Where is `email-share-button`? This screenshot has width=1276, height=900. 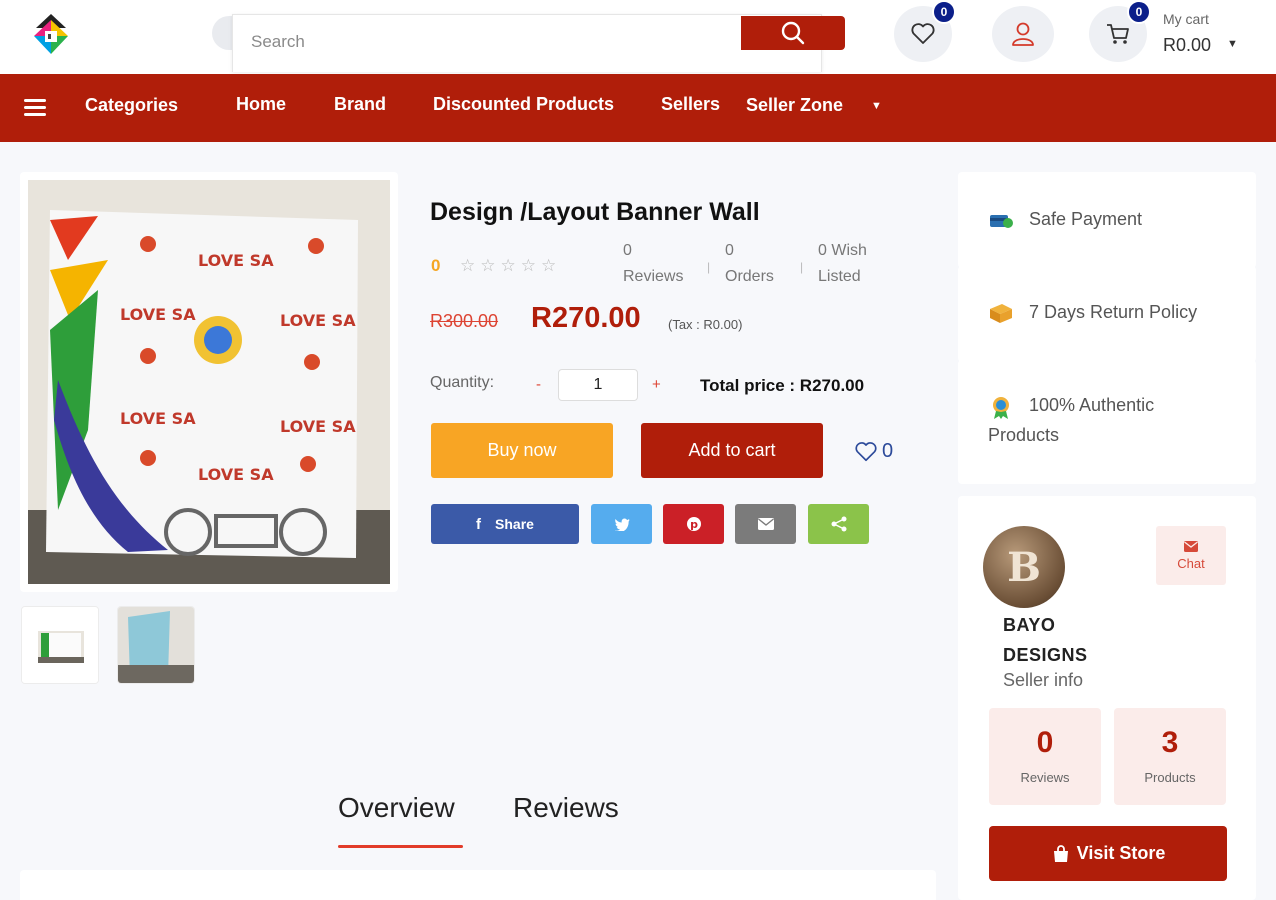 email-share-button is located at coordinates (765, 524).